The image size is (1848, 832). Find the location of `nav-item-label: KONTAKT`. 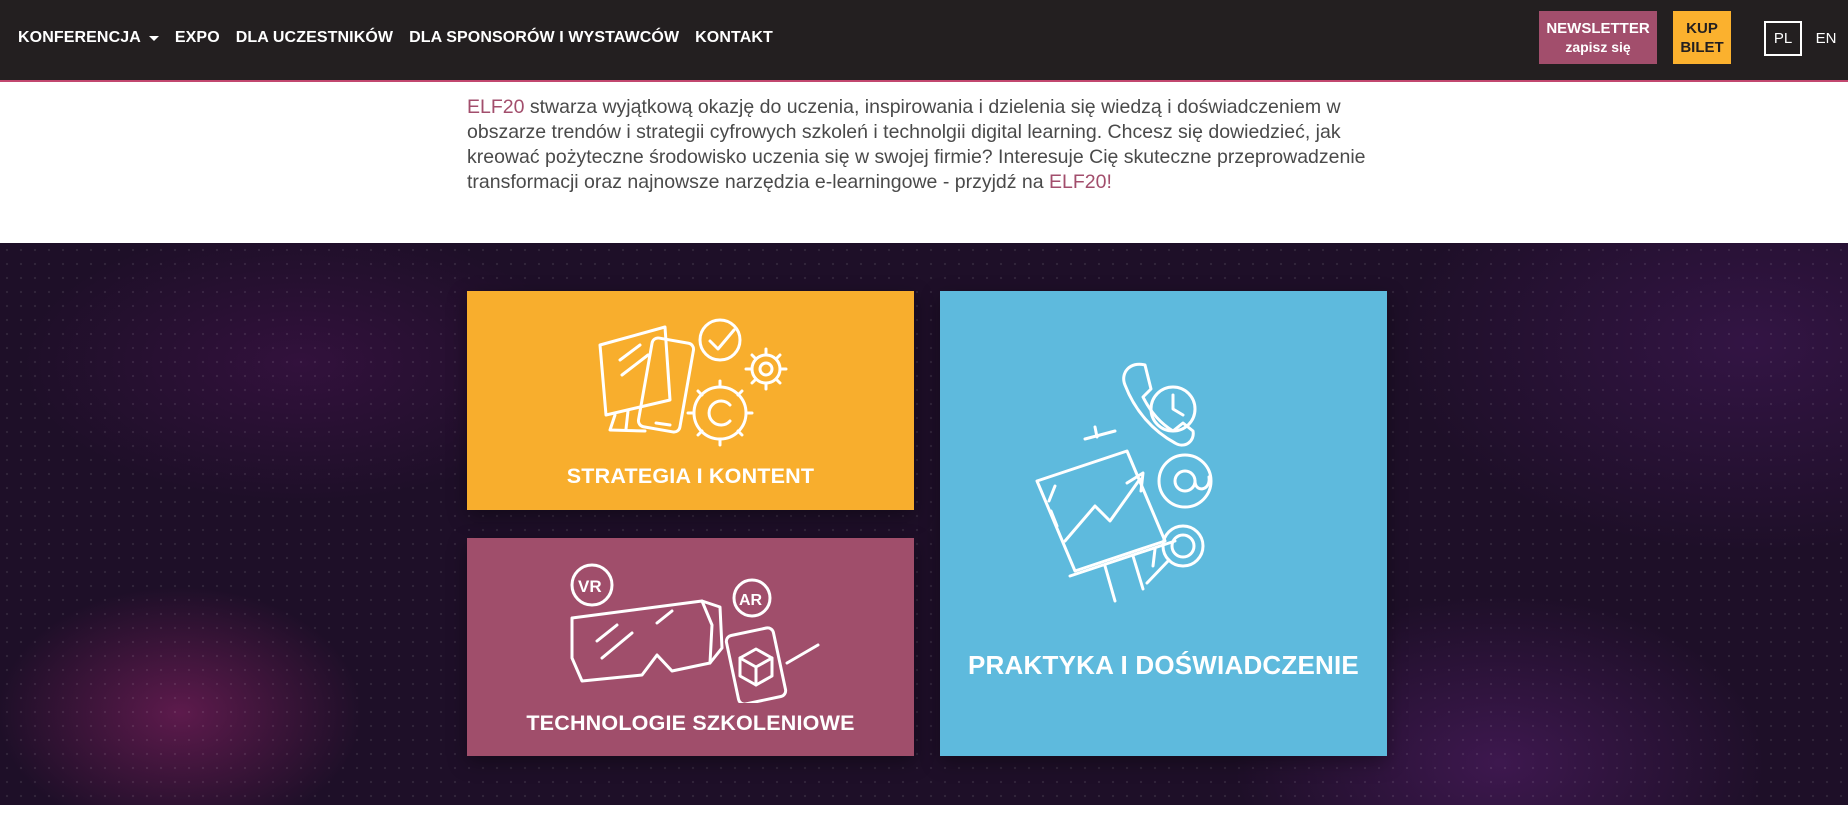

nav-item-label: KONTAKT is located at coordinates (734, 37).